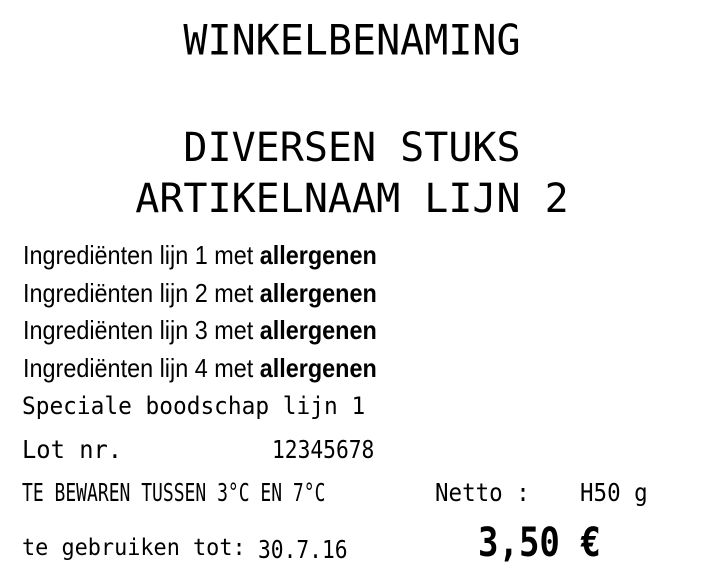 The image size is (712, 579). What do you see at coordinates (141, 368) in the screenshot?
I see `ingredients-text: Ingrediënten lijn 4 met` at bounding box center [141, 368].